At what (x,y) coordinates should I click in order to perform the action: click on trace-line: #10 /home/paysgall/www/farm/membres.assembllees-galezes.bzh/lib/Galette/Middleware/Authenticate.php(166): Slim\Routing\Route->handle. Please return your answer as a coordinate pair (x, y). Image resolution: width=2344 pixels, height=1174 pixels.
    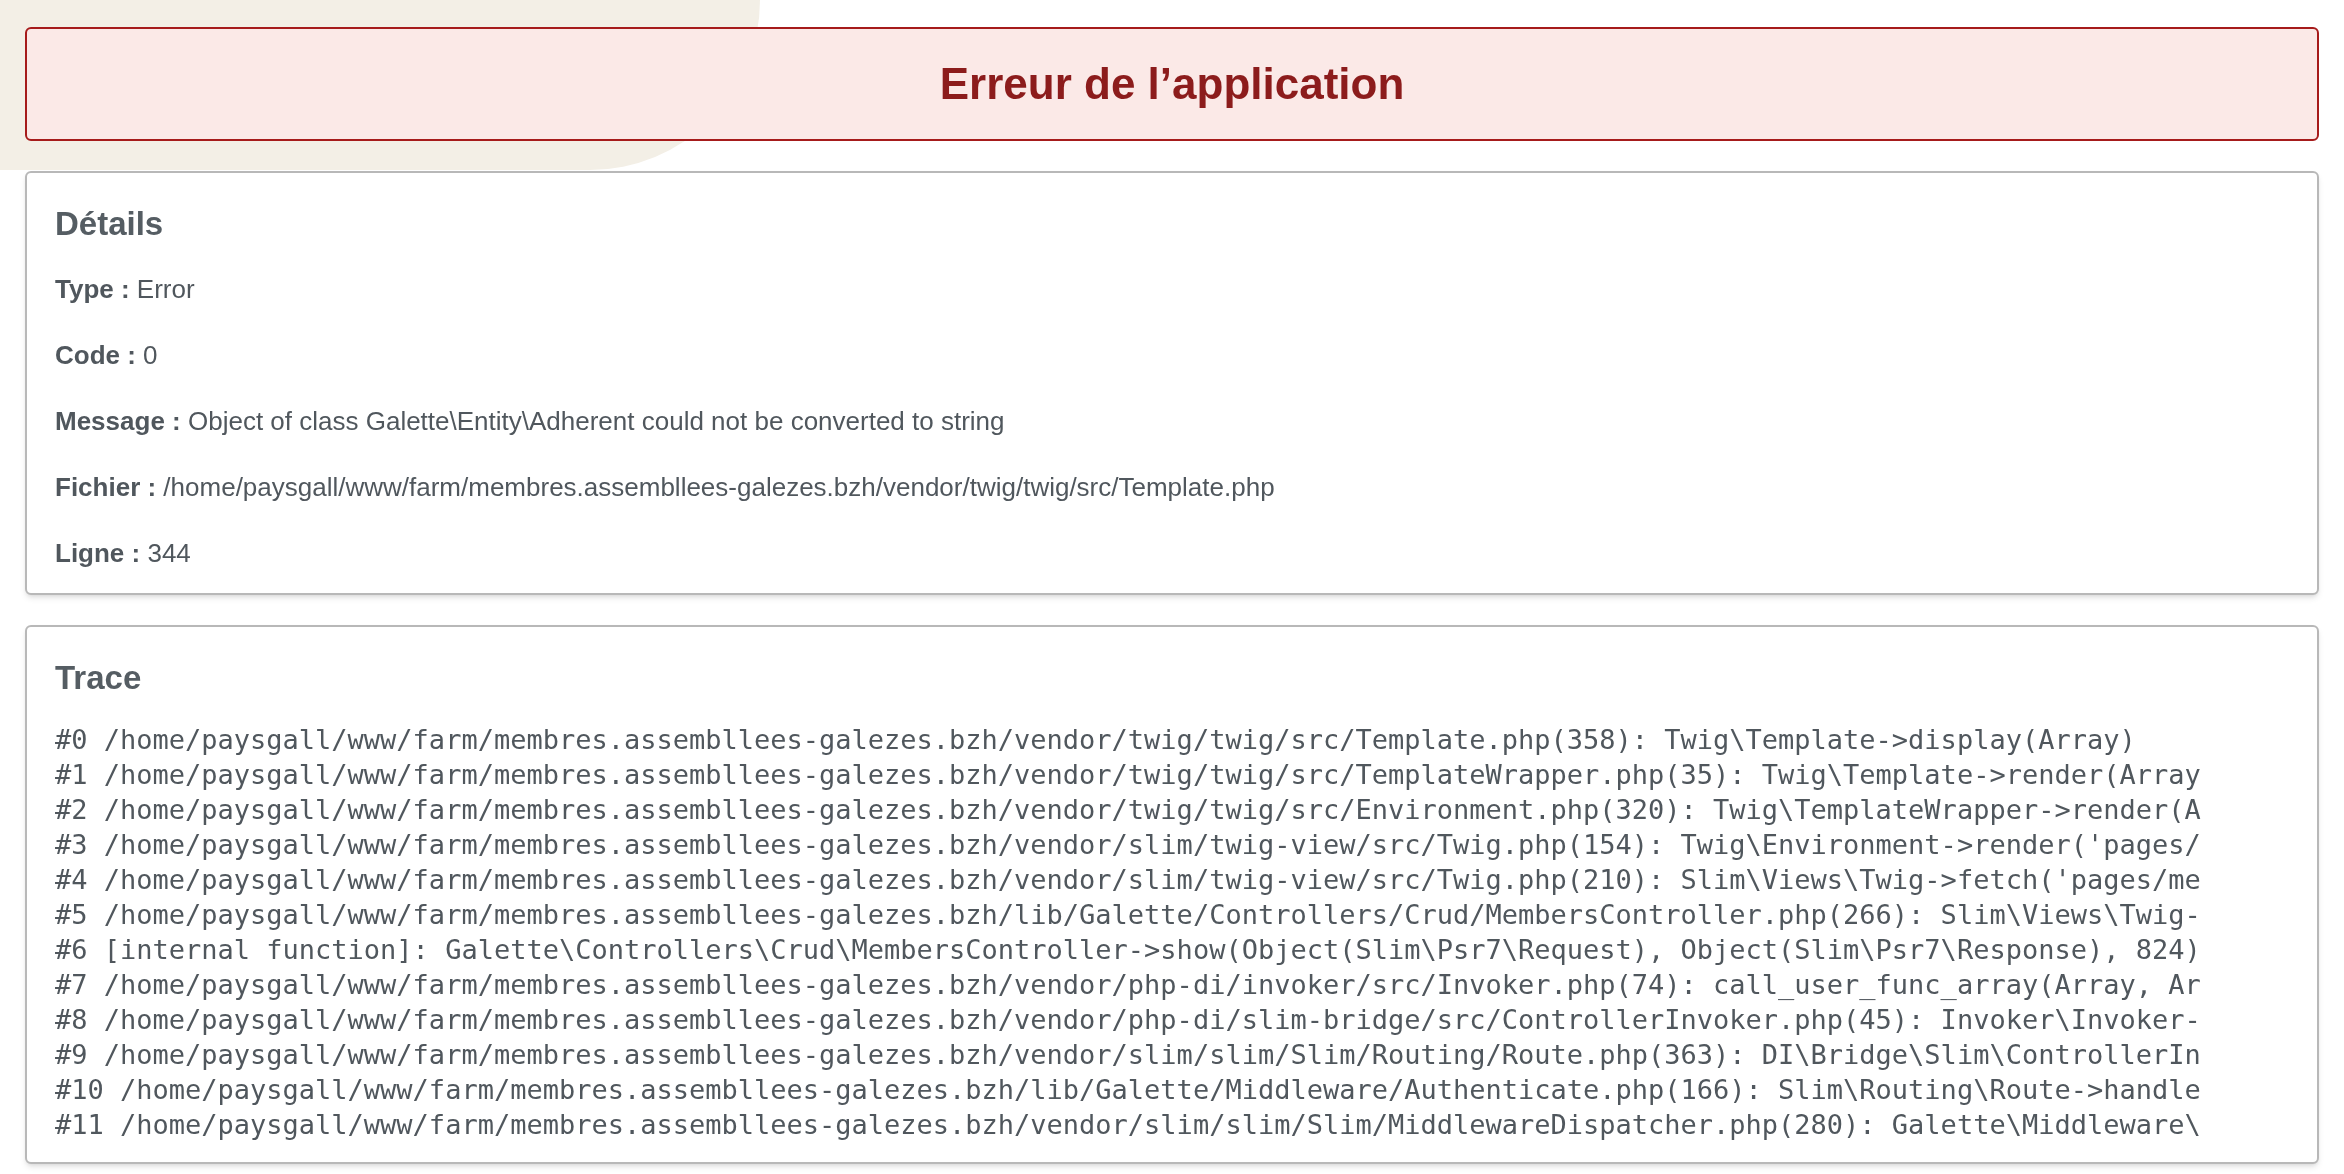
    Looking at the image, I should click on (1128, 1090).